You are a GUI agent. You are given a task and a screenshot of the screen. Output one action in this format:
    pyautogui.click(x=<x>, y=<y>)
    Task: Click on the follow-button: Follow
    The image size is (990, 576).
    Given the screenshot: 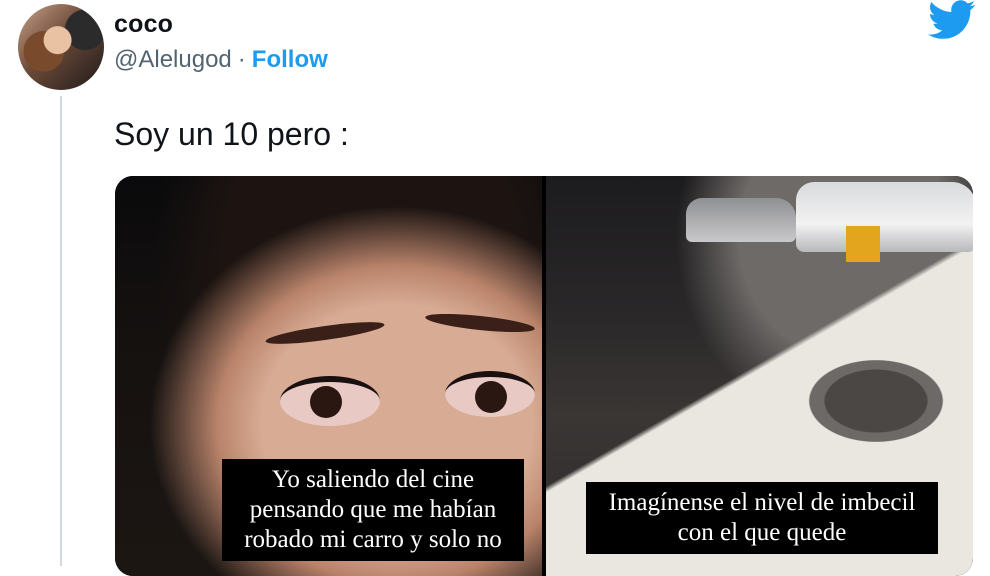 What is the action you would take?
    pyautogui.click(x=290, y=59)
    